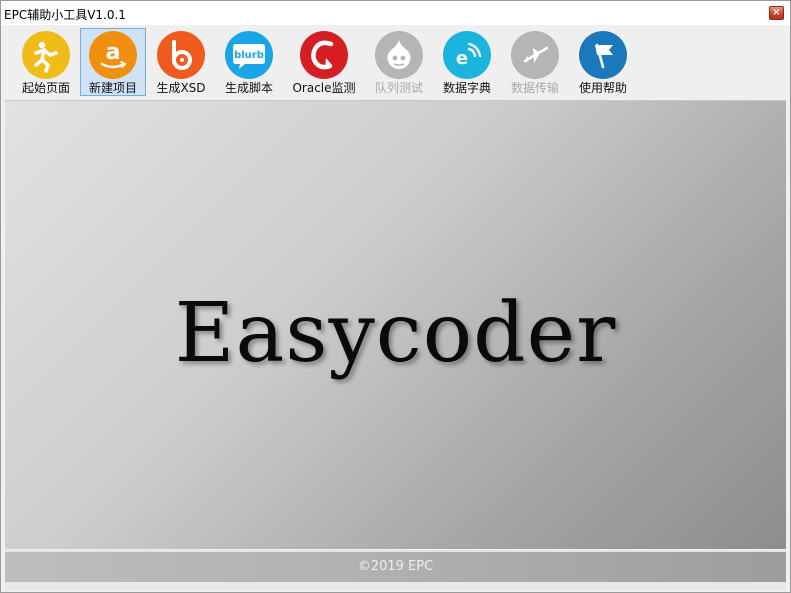  I want to click on tool-start-page: 起始页面, so click(46, 62).